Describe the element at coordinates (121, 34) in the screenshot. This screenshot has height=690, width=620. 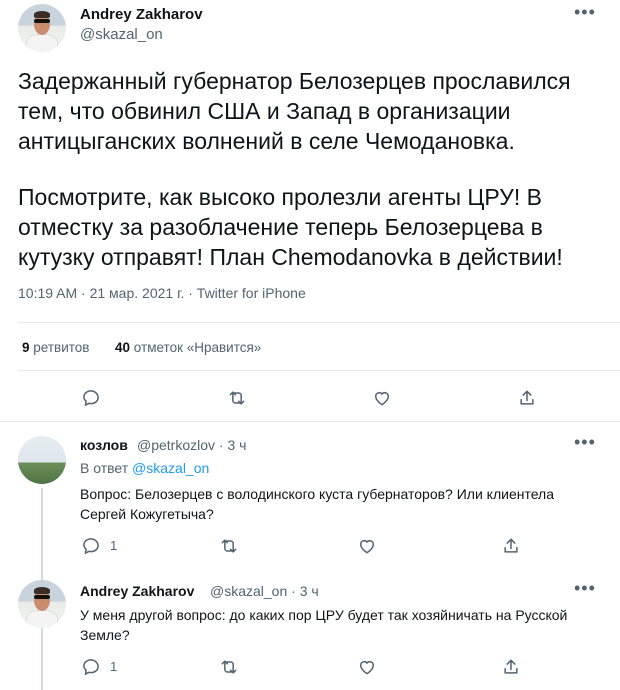
I see `author-handle: @skazal_on` at that location.